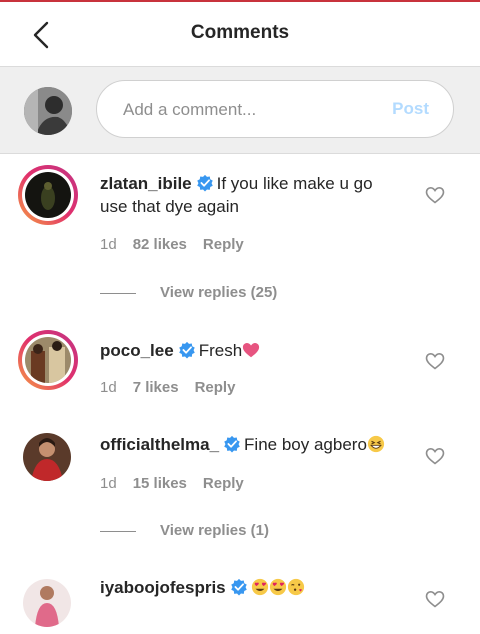  I want to click on comment-compose-bar: Add a comment... Post, so click(240, 110).